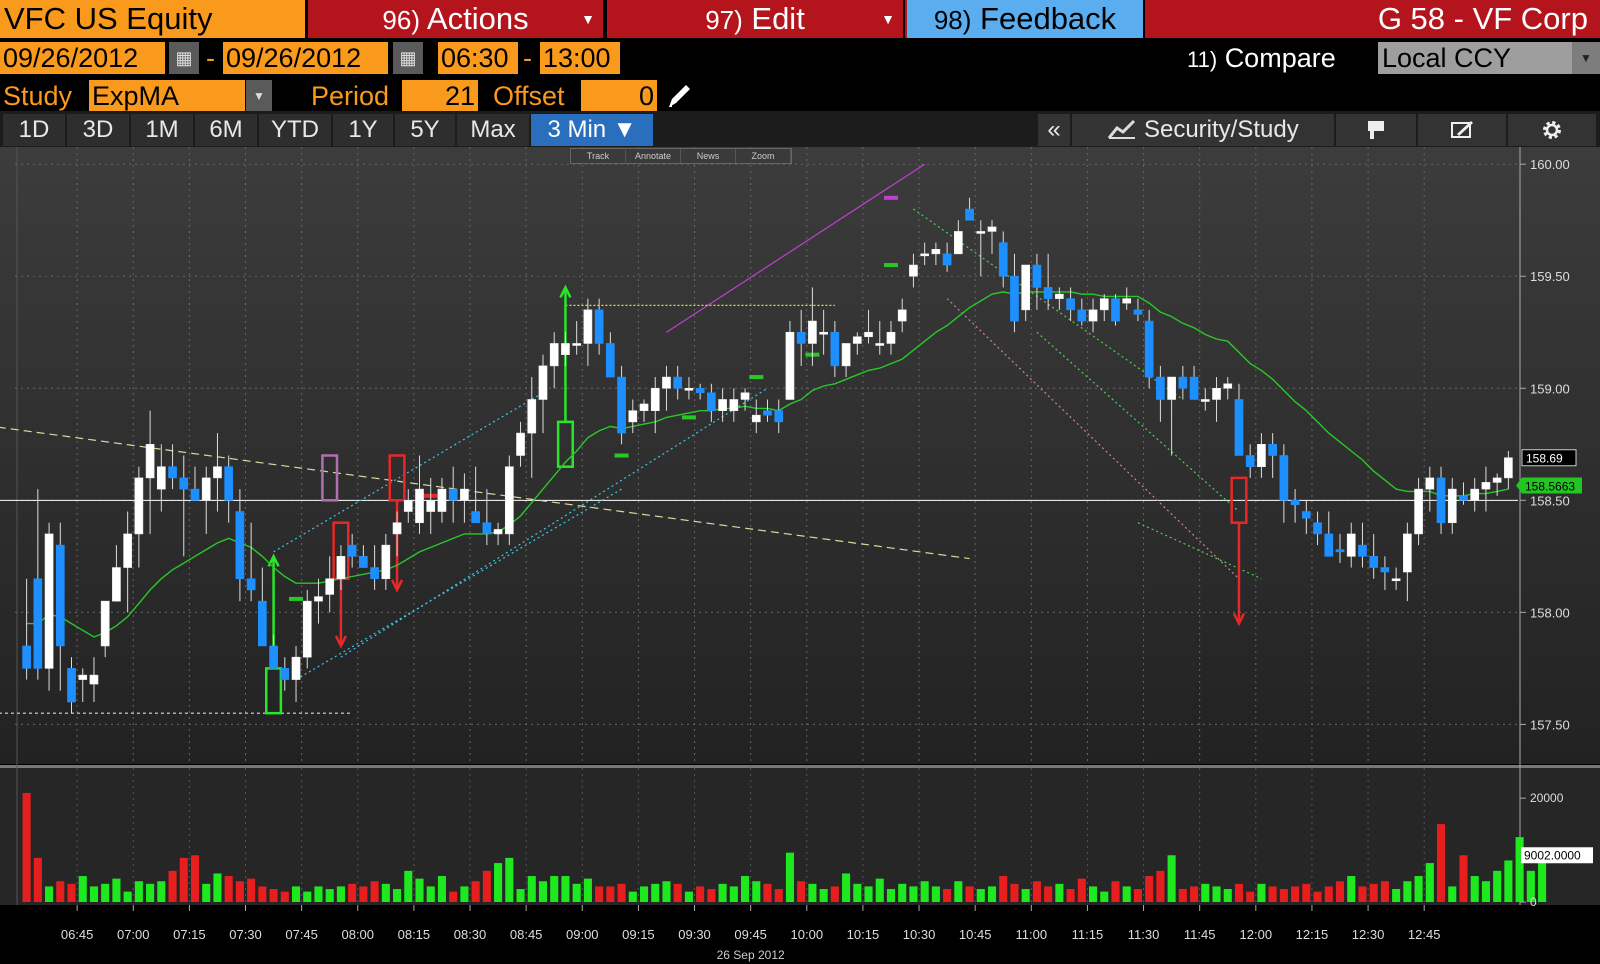  Describe the element at coordinates (1026, 19) in the screenshot. I see `feedback-button: 98) Feedback` at that location.